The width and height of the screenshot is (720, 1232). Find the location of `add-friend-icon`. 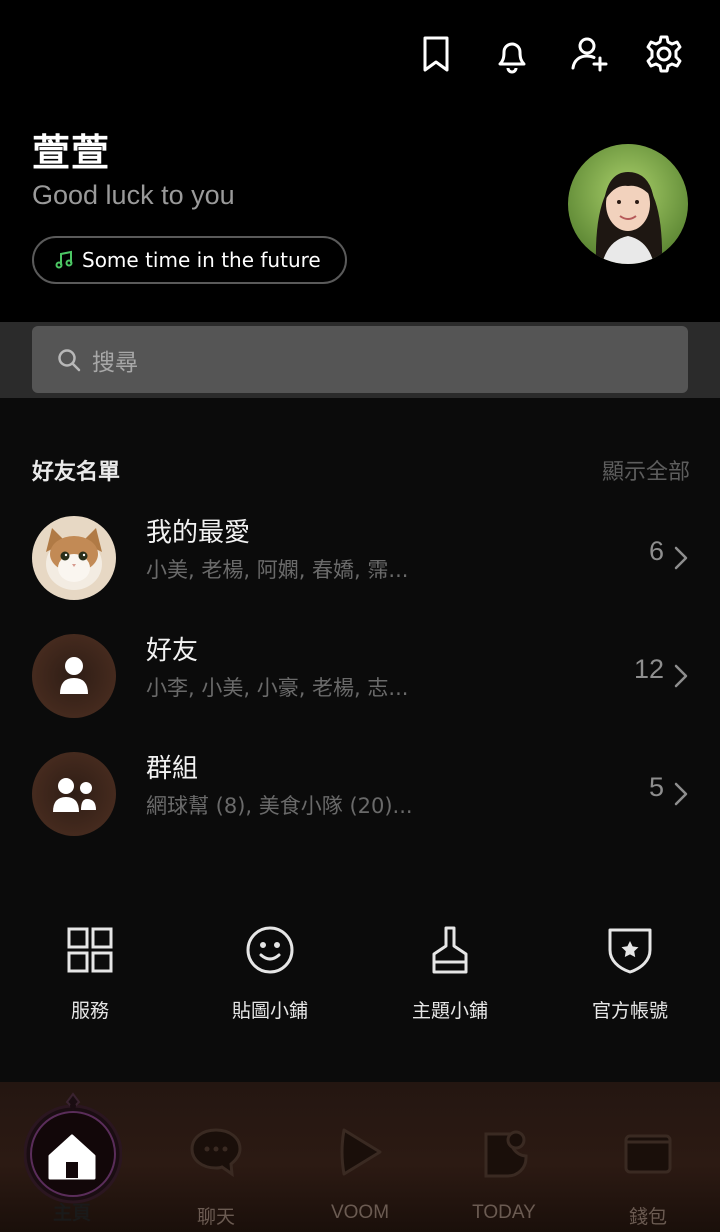

add-friend-icon is located at coordinates (590, 54).